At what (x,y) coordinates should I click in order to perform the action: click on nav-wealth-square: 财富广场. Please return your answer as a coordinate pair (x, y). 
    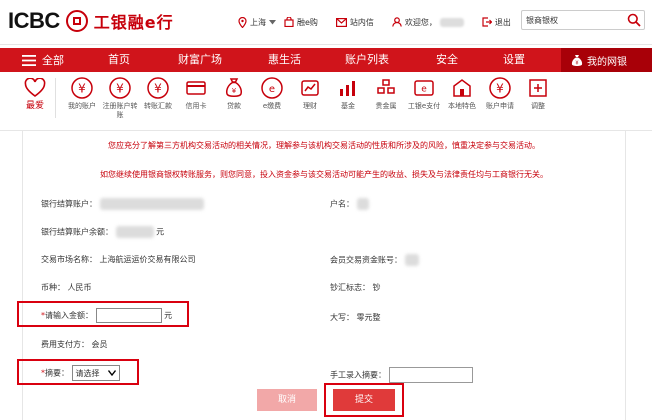
    Looking at the image, I should click on (200, 60).